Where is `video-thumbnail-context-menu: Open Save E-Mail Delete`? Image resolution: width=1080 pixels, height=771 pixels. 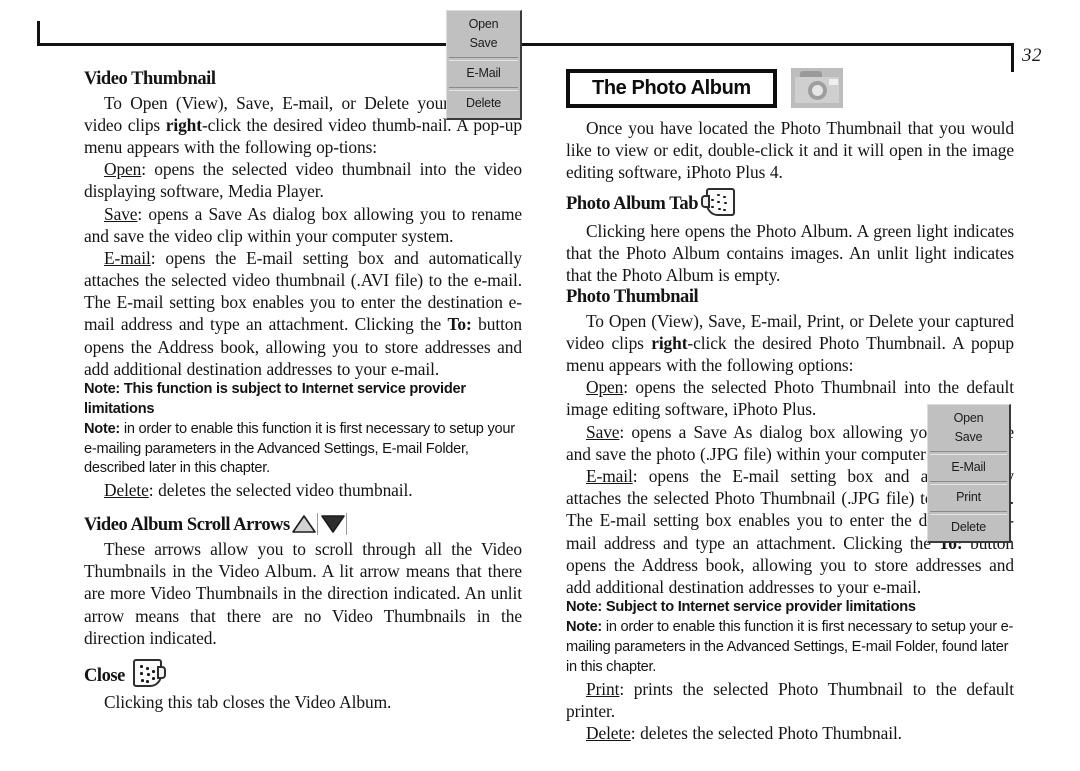
video-thumbnail-context-menu: Open Save E-Mail Delete is located at coordinates (484, 65).